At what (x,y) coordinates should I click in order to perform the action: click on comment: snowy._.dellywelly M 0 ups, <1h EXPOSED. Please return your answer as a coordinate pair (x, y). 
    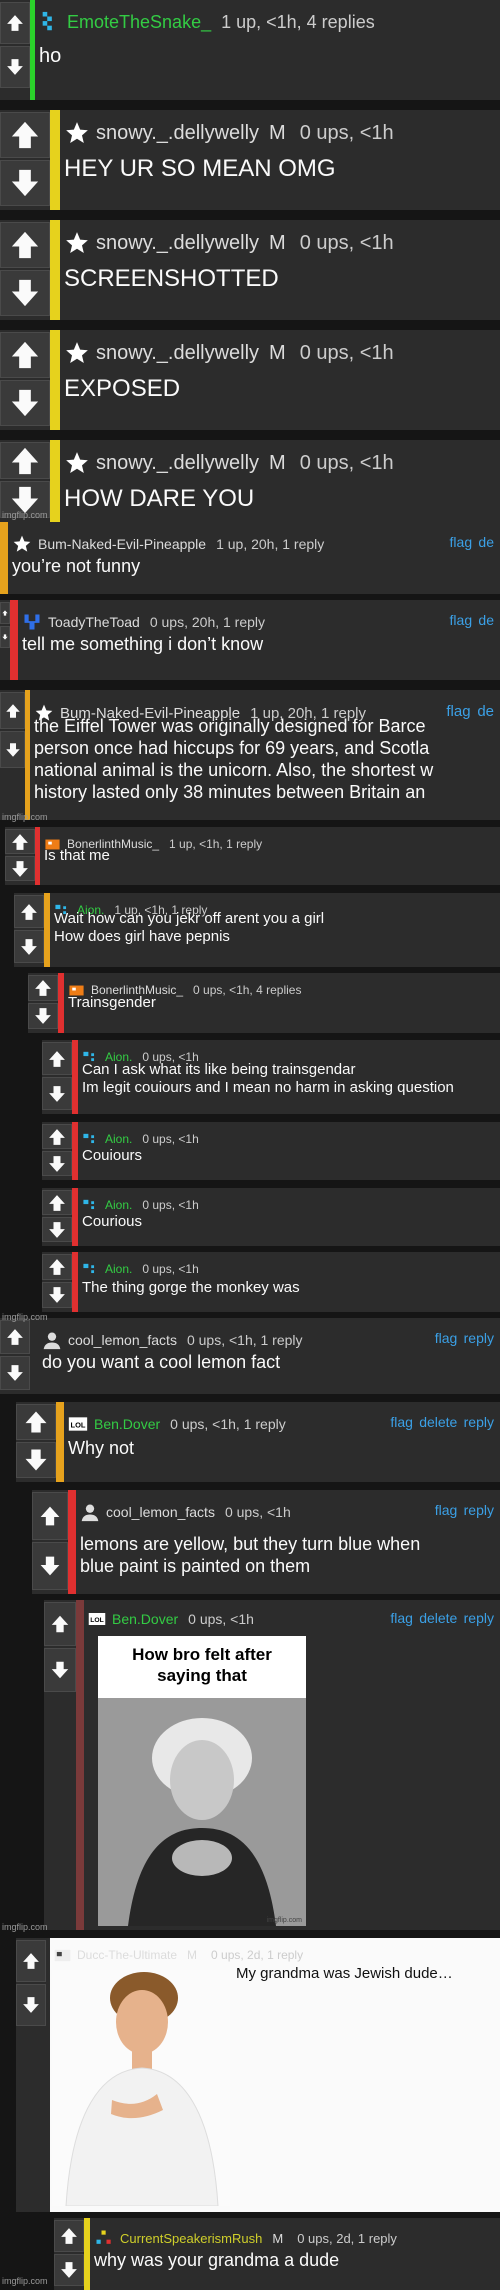
    Looking at the image, I should click on (250, 380).